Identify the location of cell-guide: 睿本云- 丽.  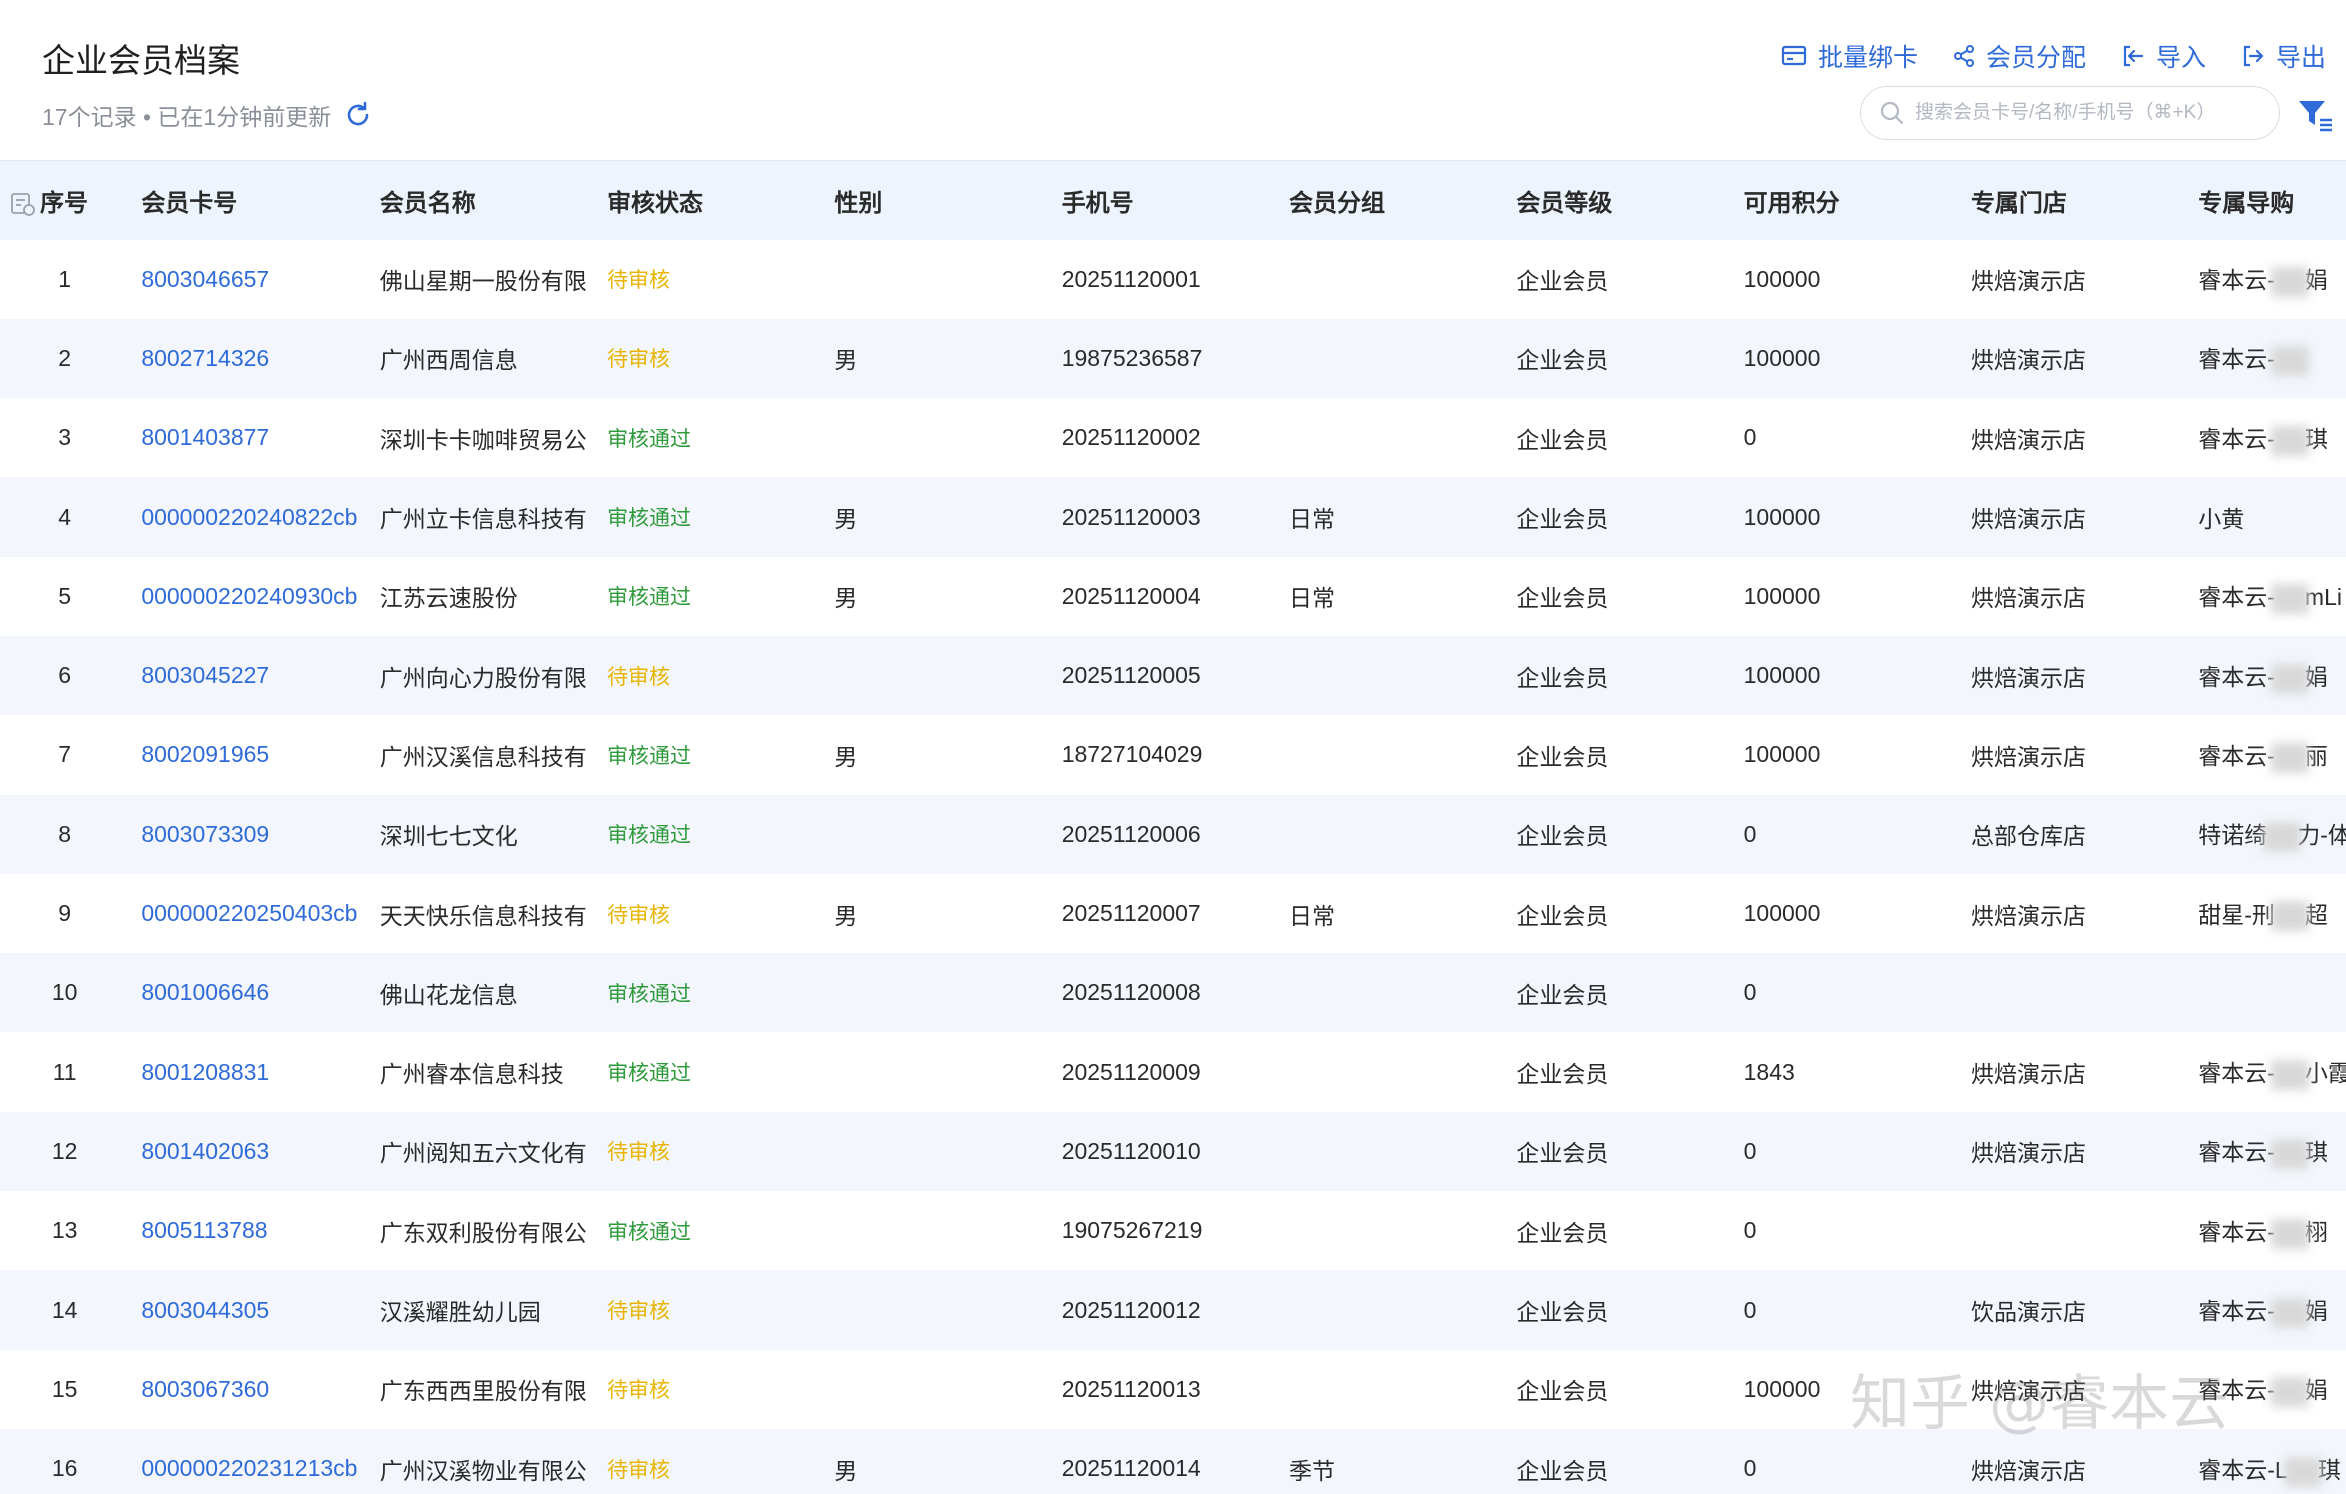
(2266, 754).